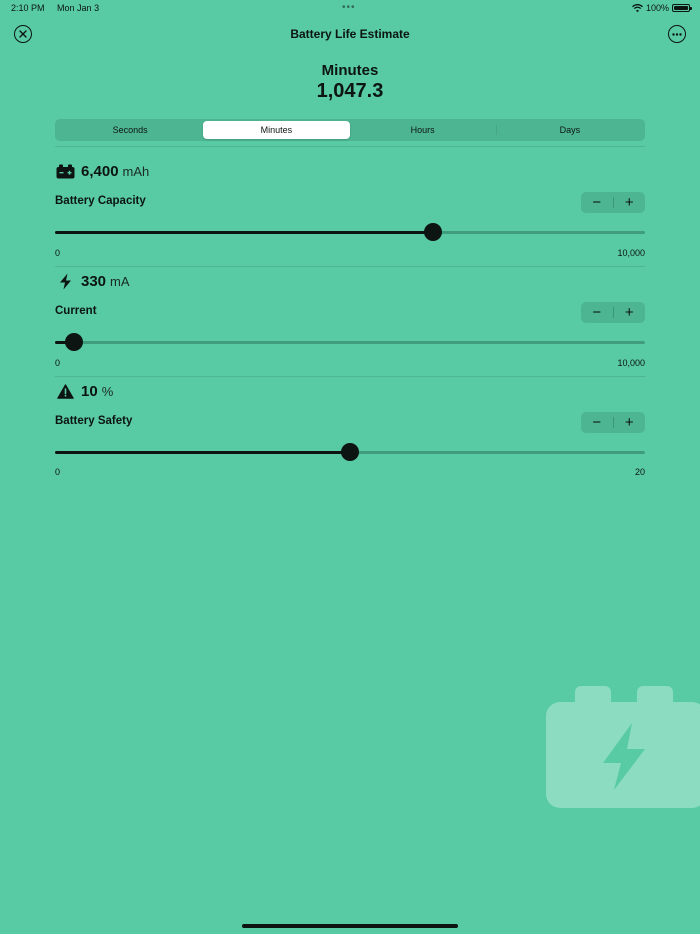 This screenshot has width=700, height=934. Describe the element at coordinates (58, 363) in the screenshot. I see `current-min-label: 0` at that location.